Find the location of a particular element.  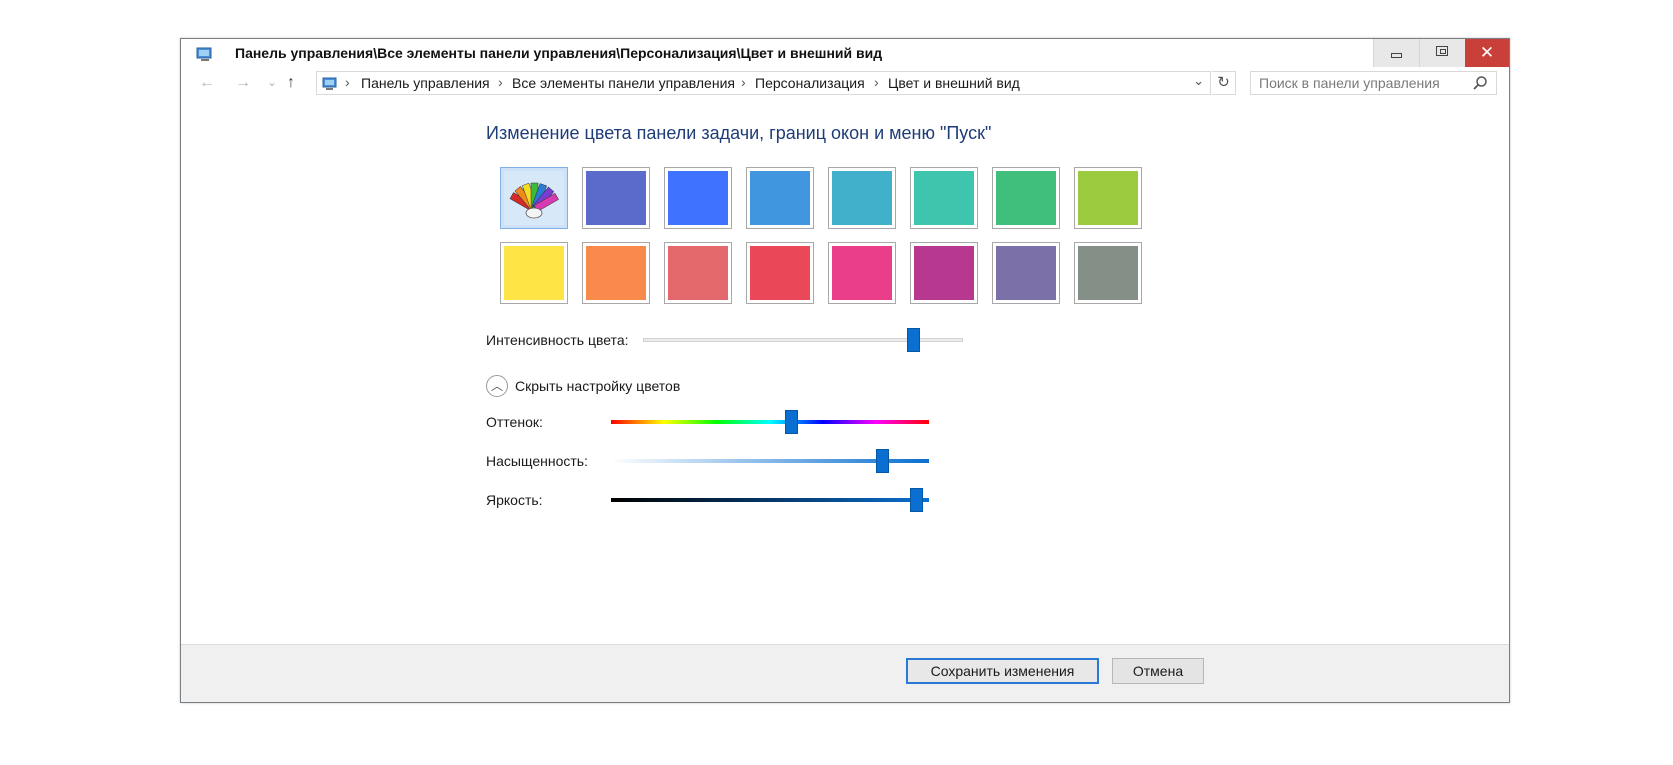

color-swatch-pink is located at coordinates (862, 273).